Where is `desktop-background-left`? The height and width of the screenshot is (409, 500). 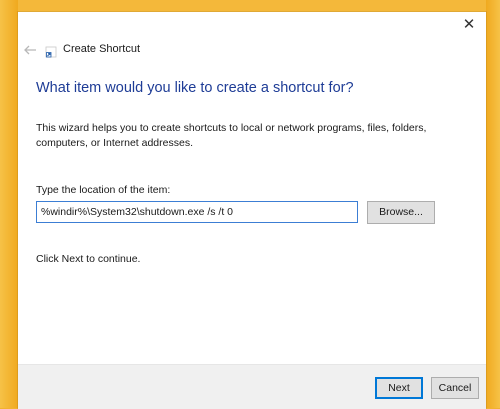
desktop-background-left is located at coordinates (9, 204).